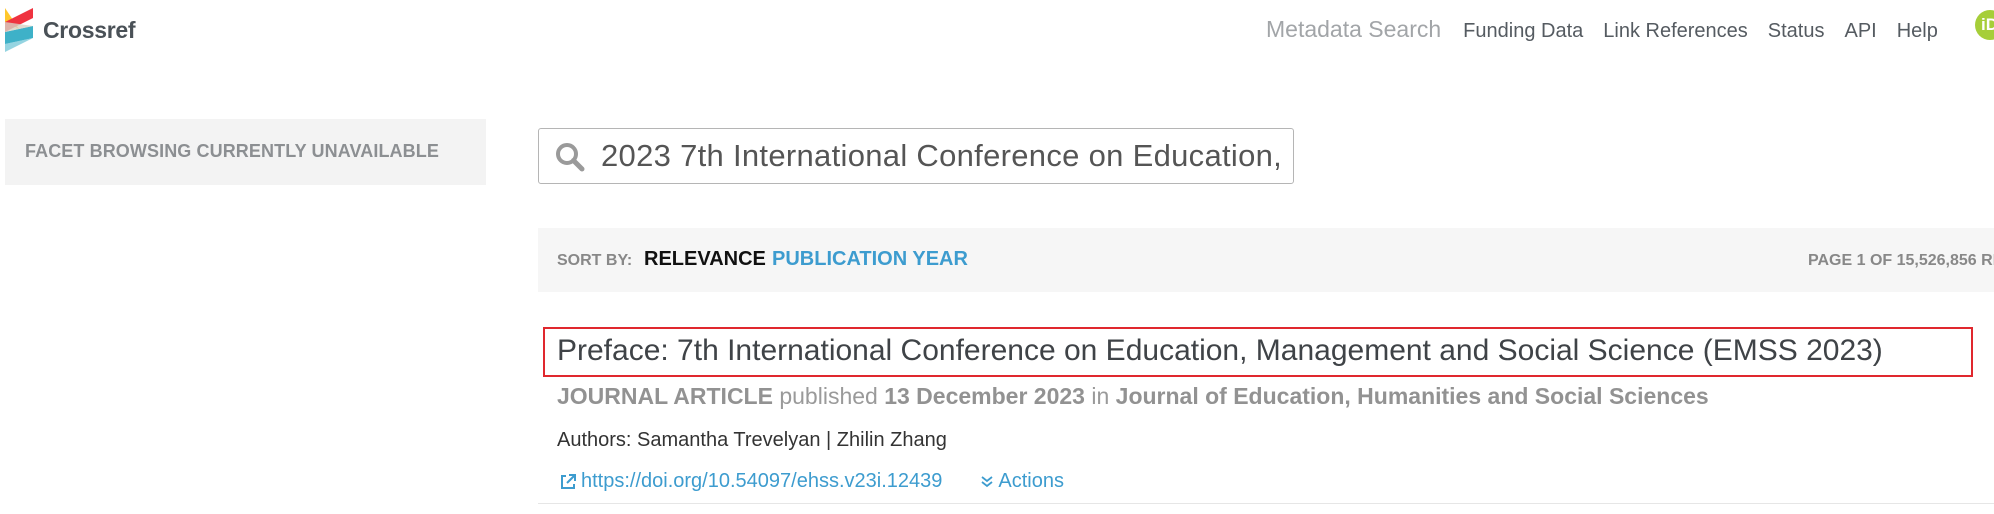 This screenshot has width=1994, height=514. What do you see at coordinates (870, 259) in the screenshot?
I see `sort-option-publication-year: PUBLICATION YEAR` at bounding box center [870, 259].